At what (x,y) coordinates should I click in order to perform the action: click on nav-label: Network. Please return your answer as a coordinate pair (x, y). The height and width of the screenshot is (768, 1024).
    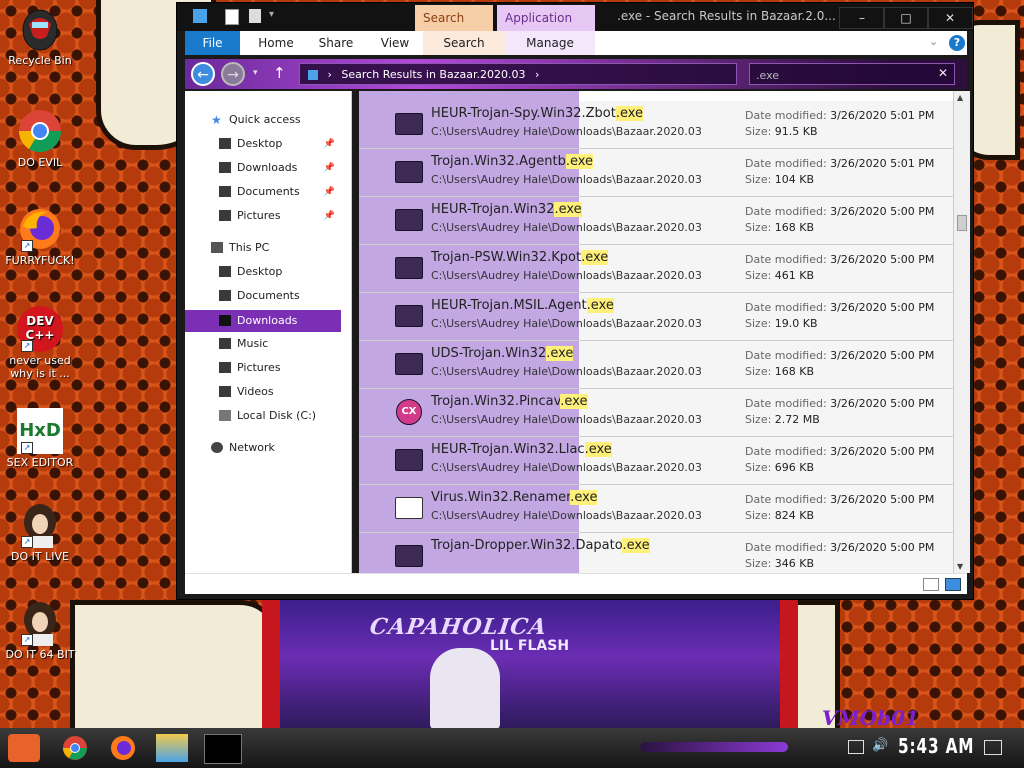
    Looking at the image, I should click on (252, 447).